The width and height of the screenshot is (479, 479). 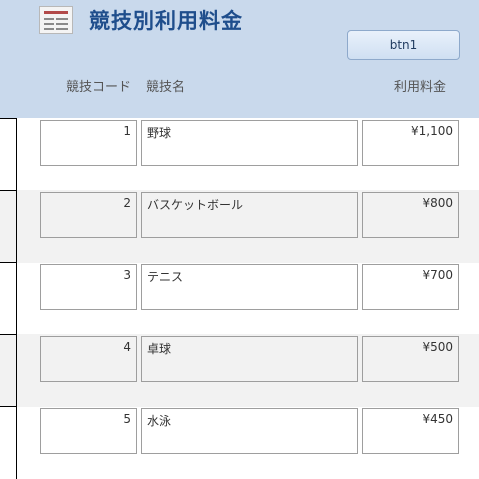 I want to click on form-icon, so click(x=56, y=20).